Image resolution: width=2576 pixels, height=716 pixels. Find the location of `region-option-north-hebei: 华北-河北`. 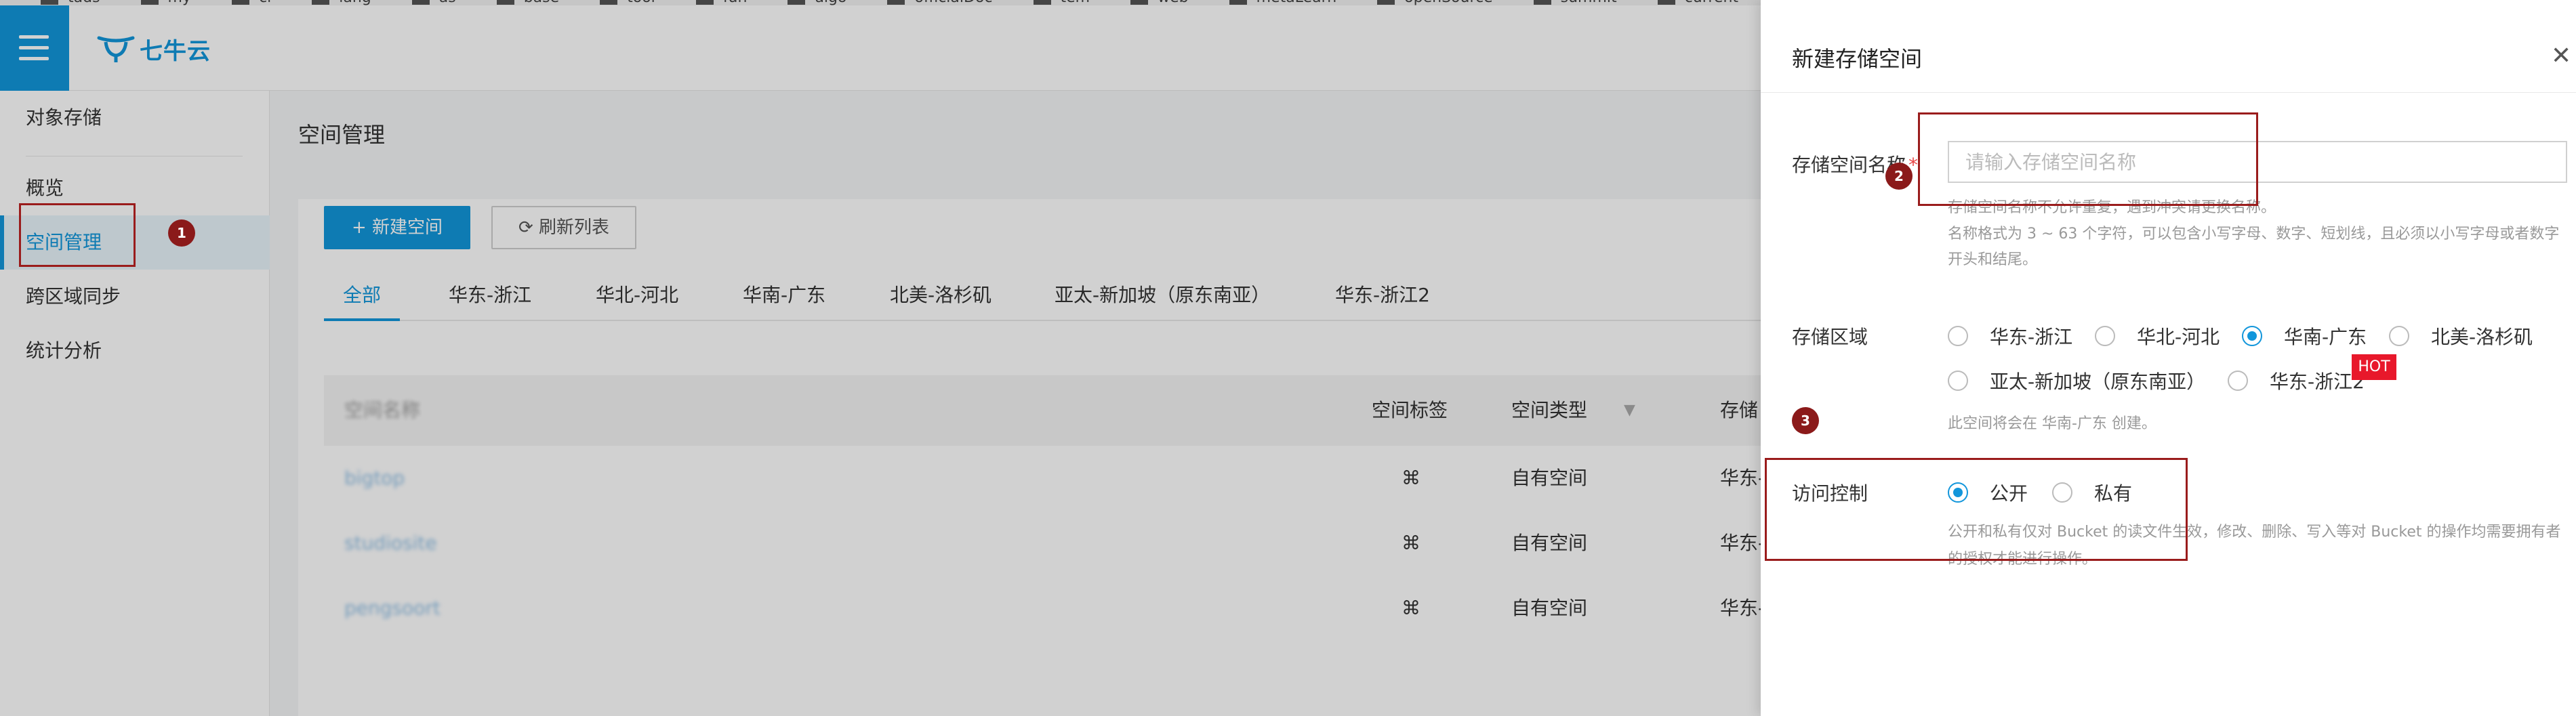

region-option-north-hebei: 华北-河北 is located at coordinates (2157, 336).